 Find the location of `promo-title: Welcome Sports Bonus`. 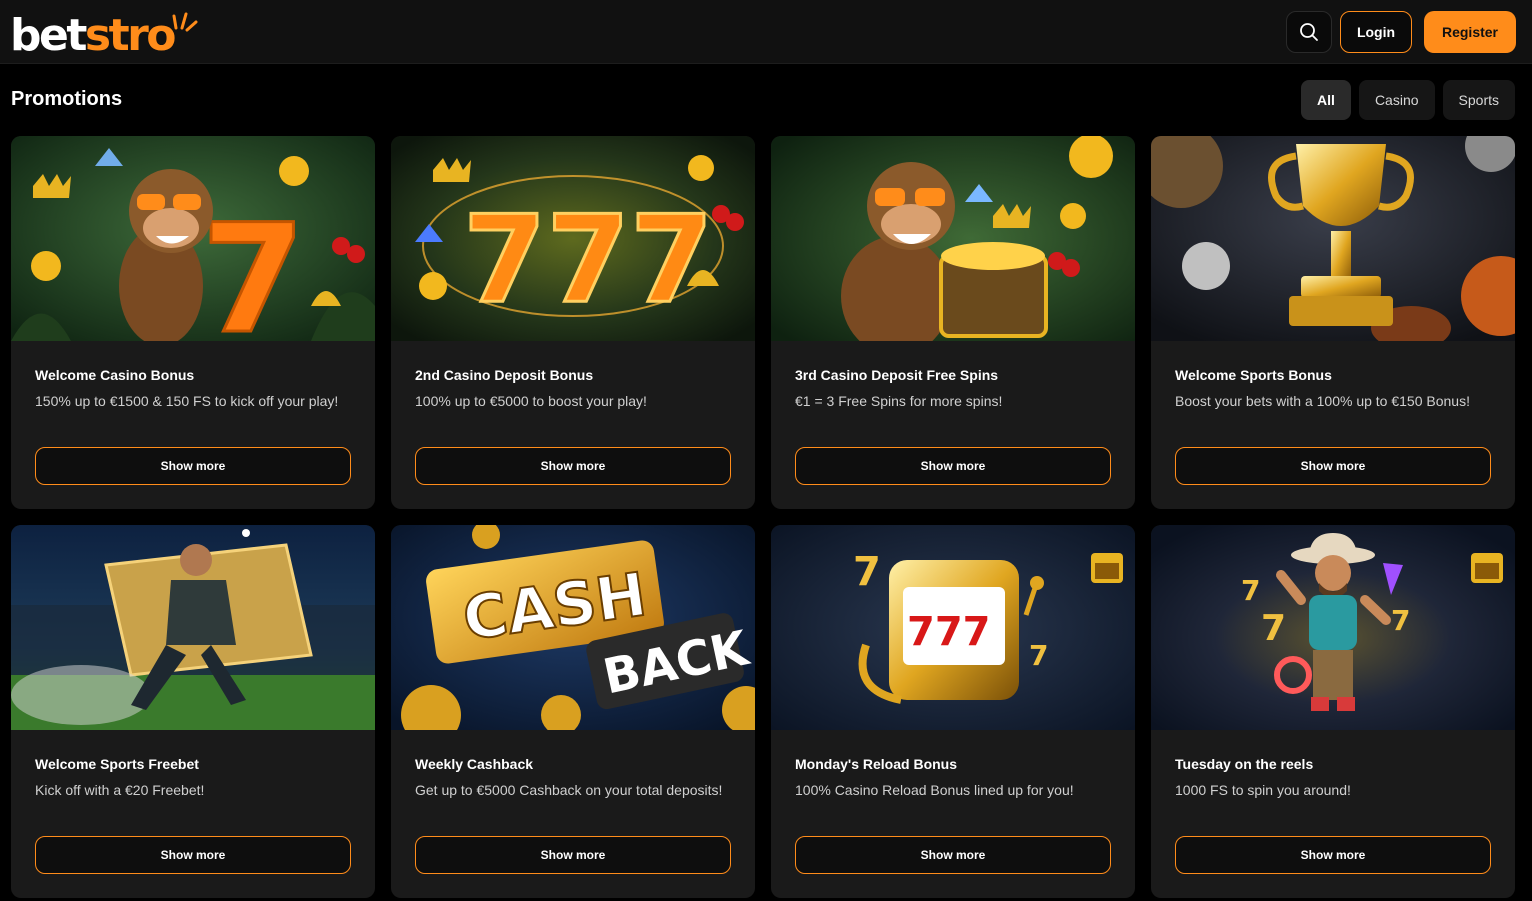

promo-title: Welcome Sports Bonus is located at coordinates (1253, 375).